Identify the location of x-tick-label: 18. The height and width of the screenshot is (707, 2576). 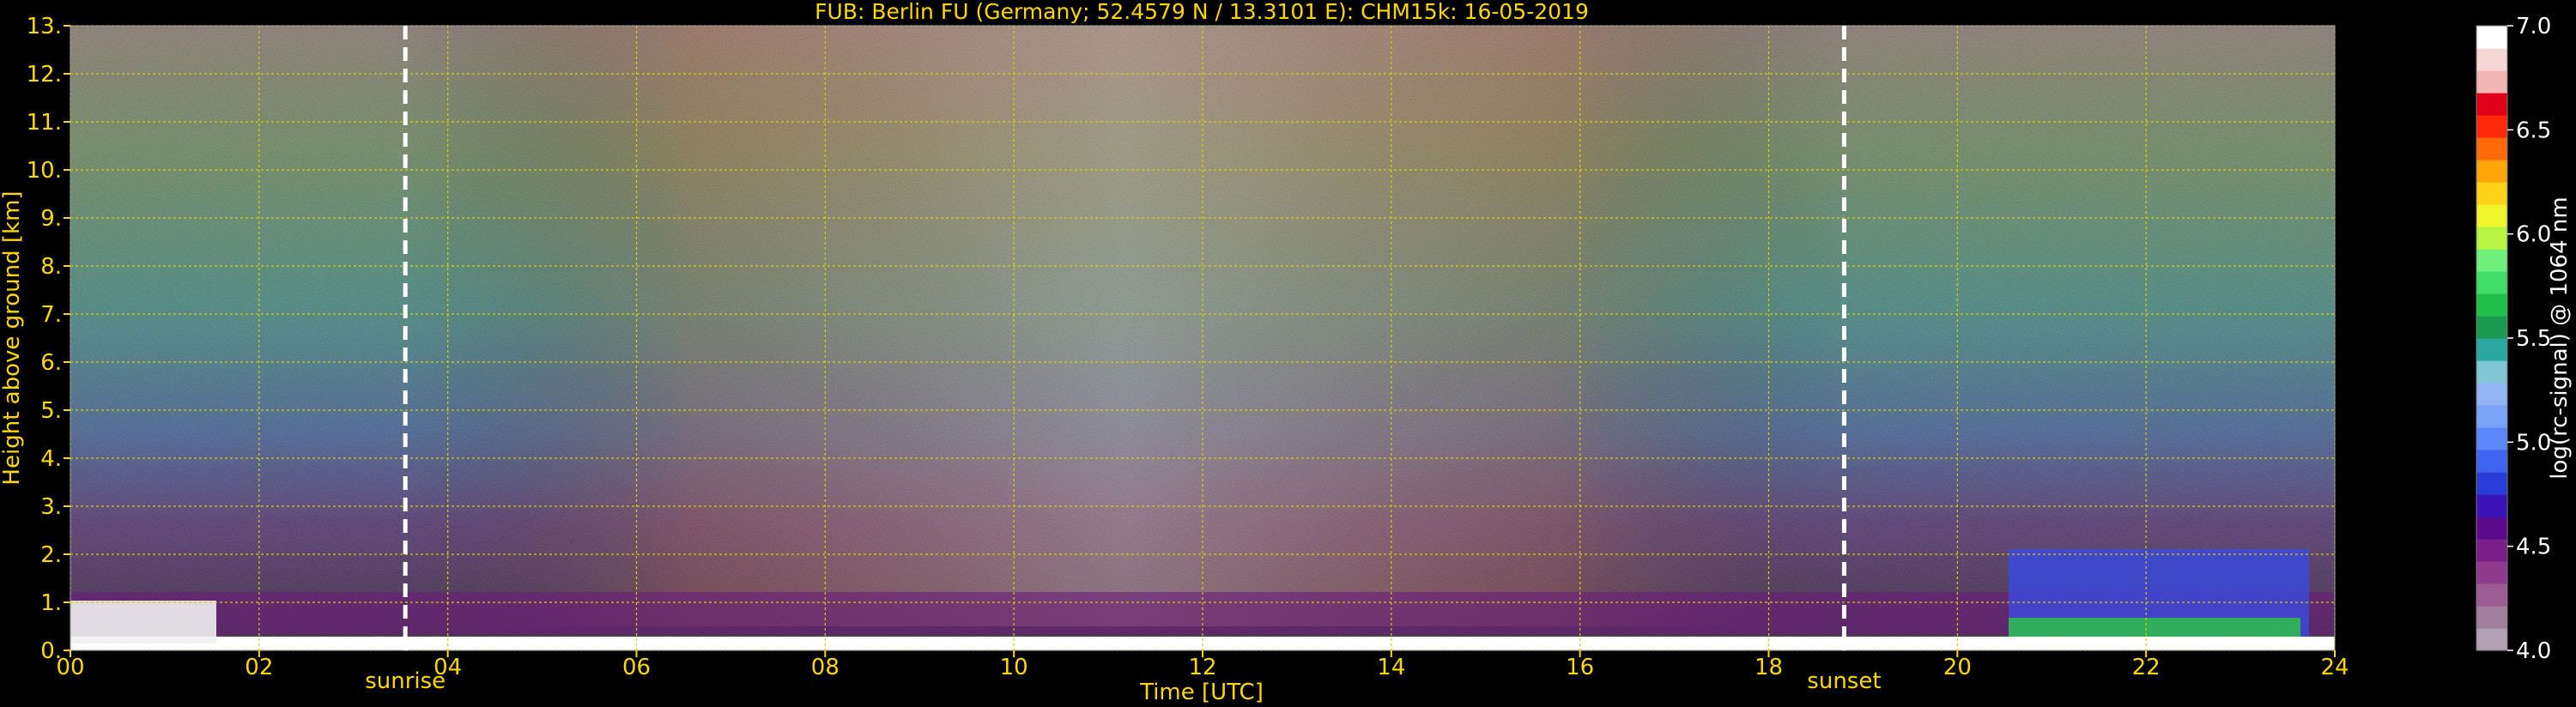
(1769, 667).